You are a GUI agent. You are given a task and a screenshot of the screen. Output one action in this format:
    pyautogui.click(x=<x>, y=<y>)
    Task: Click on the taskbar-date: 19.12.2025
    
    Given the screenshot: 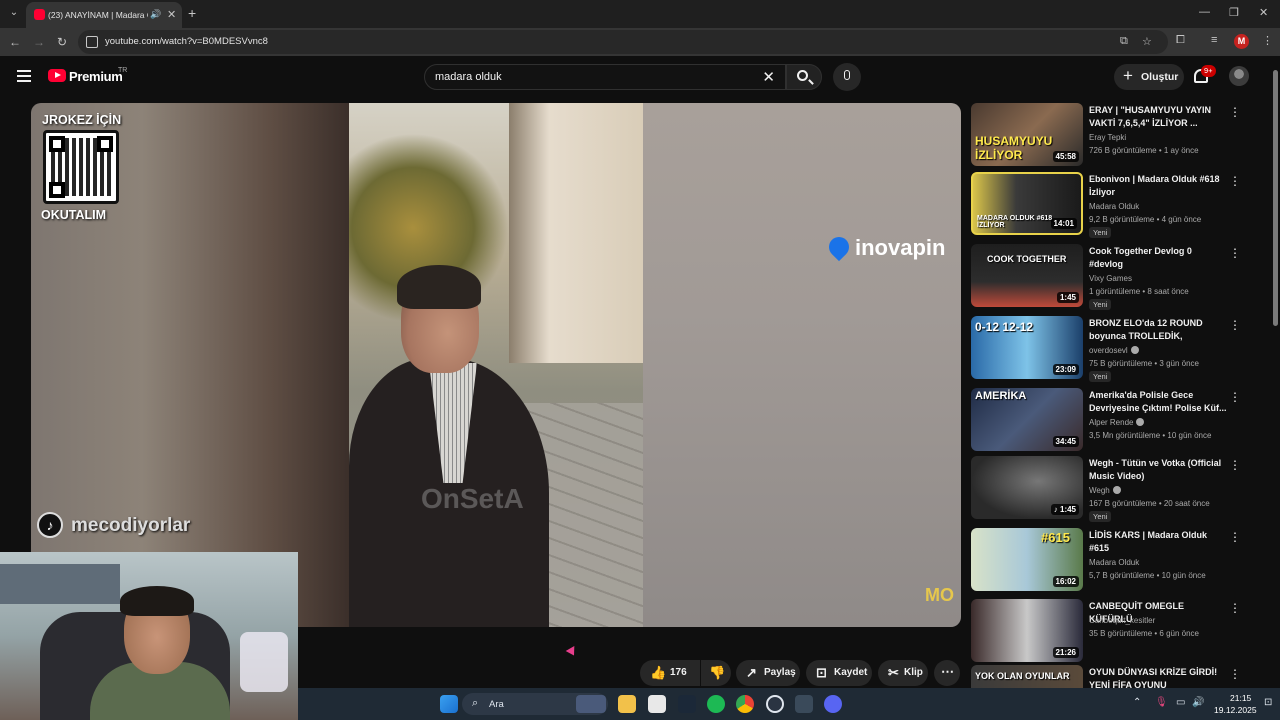 What is the action you would take?
    pyautogui.click(x=1235, y=710)
    